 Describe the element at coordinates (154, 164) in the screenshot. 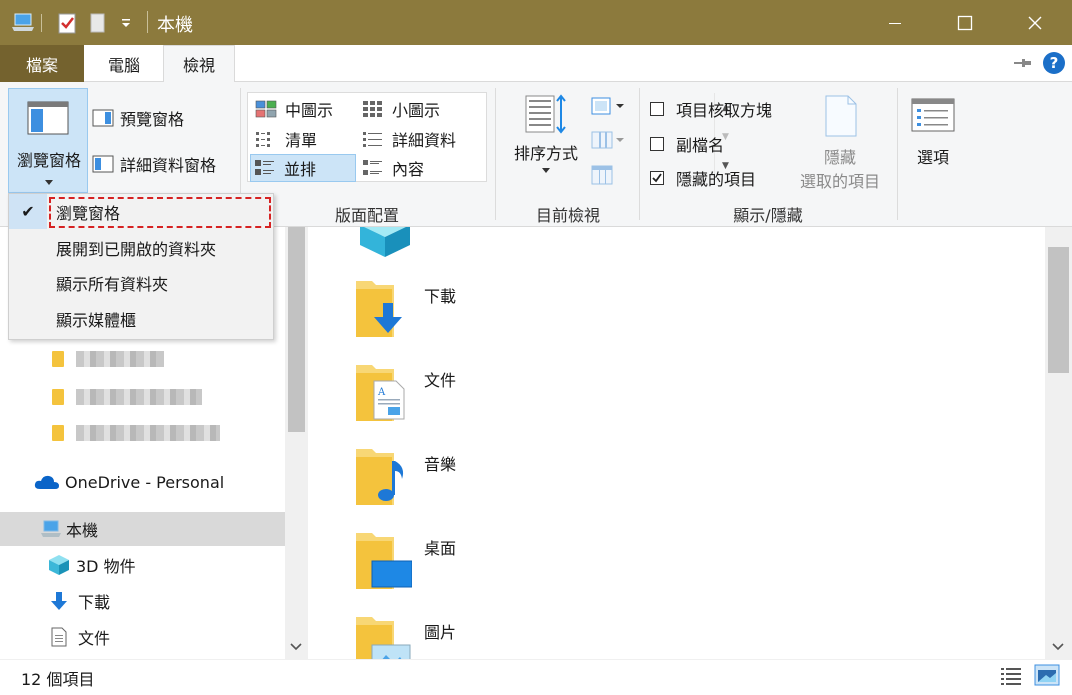

I see `details-pane-button: 詳細資料窗格` at that location.